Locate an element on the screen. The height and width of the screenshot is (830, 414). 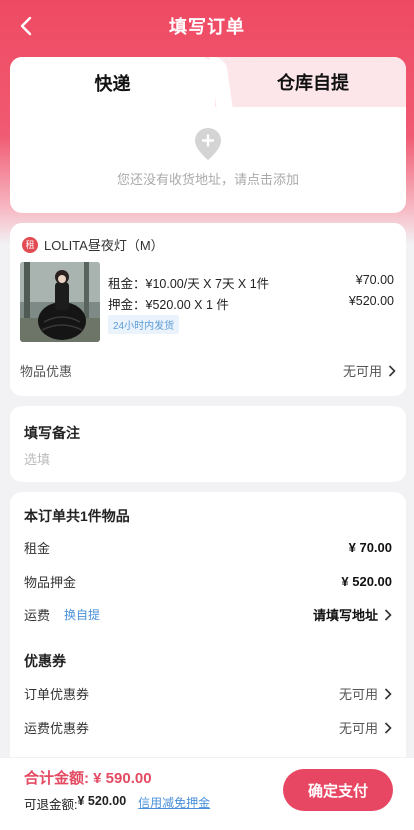
tab-warehouse-pickup: 仓库自提 is located at coordinates (313, 82).